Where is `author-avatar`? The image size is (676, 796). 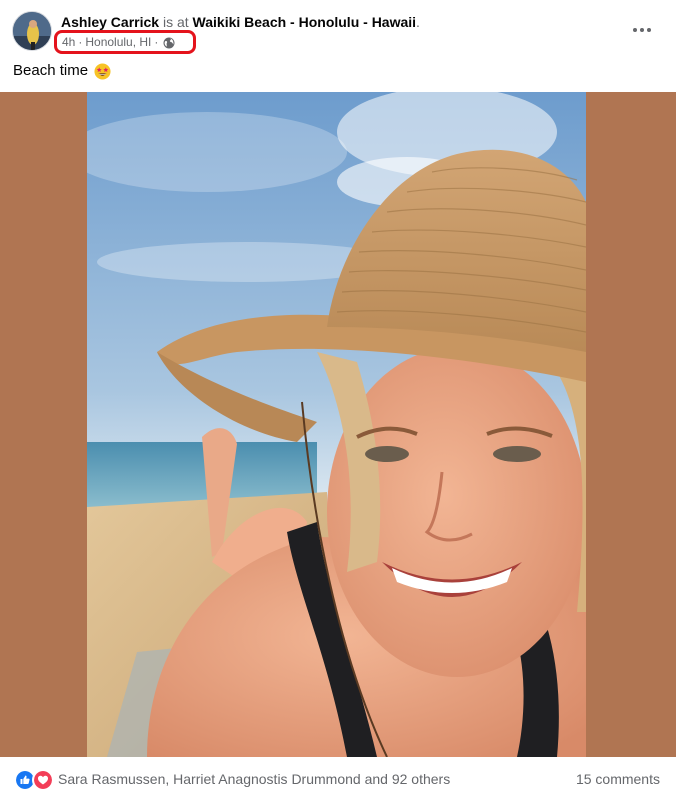
author-avatar is located at coordinates (32, 31).